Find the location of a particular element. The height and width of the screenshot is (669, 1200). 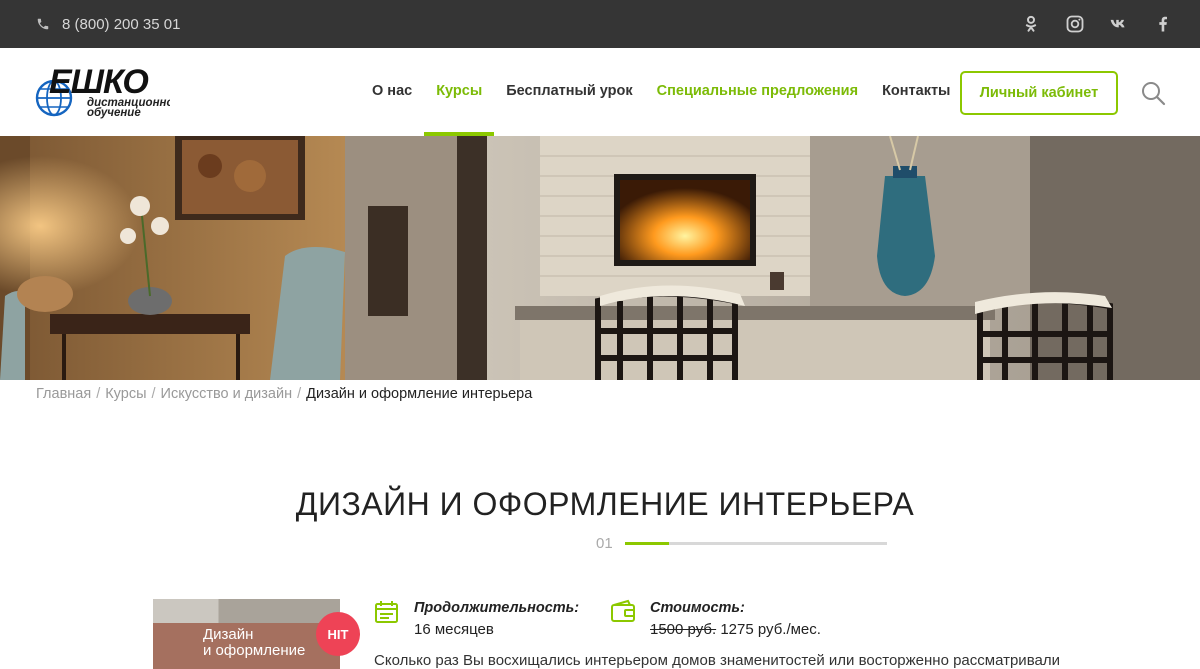

logo-tagline-2: обучение is located at coordinates (114, 113).